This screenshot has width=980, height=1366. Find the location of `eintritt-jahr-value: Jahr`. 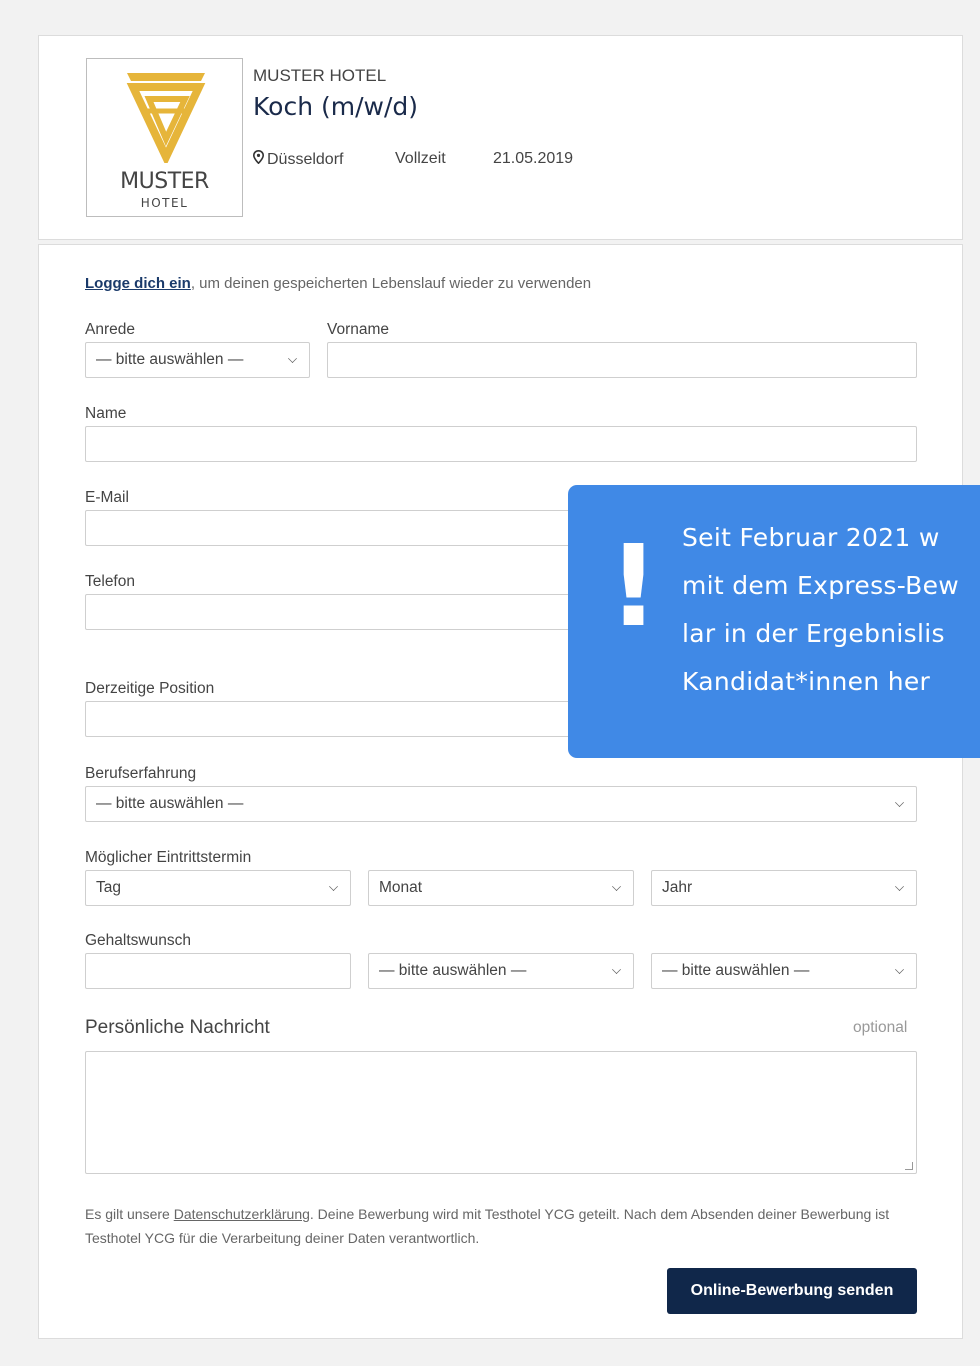

eintritt-jahr-value: Jahr is located at coordinates (677, 887).